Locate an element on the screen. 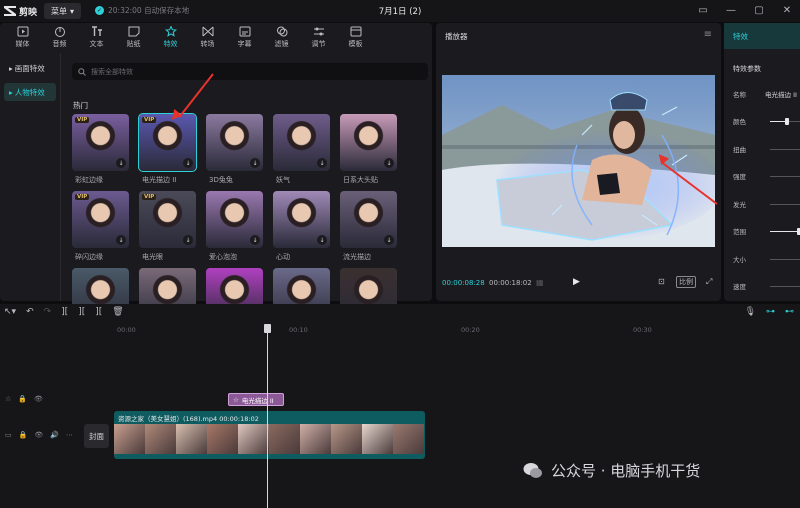 This screenshot has width=800, height=508. tab-effects: 特效 is located at coordinates (170, 37).